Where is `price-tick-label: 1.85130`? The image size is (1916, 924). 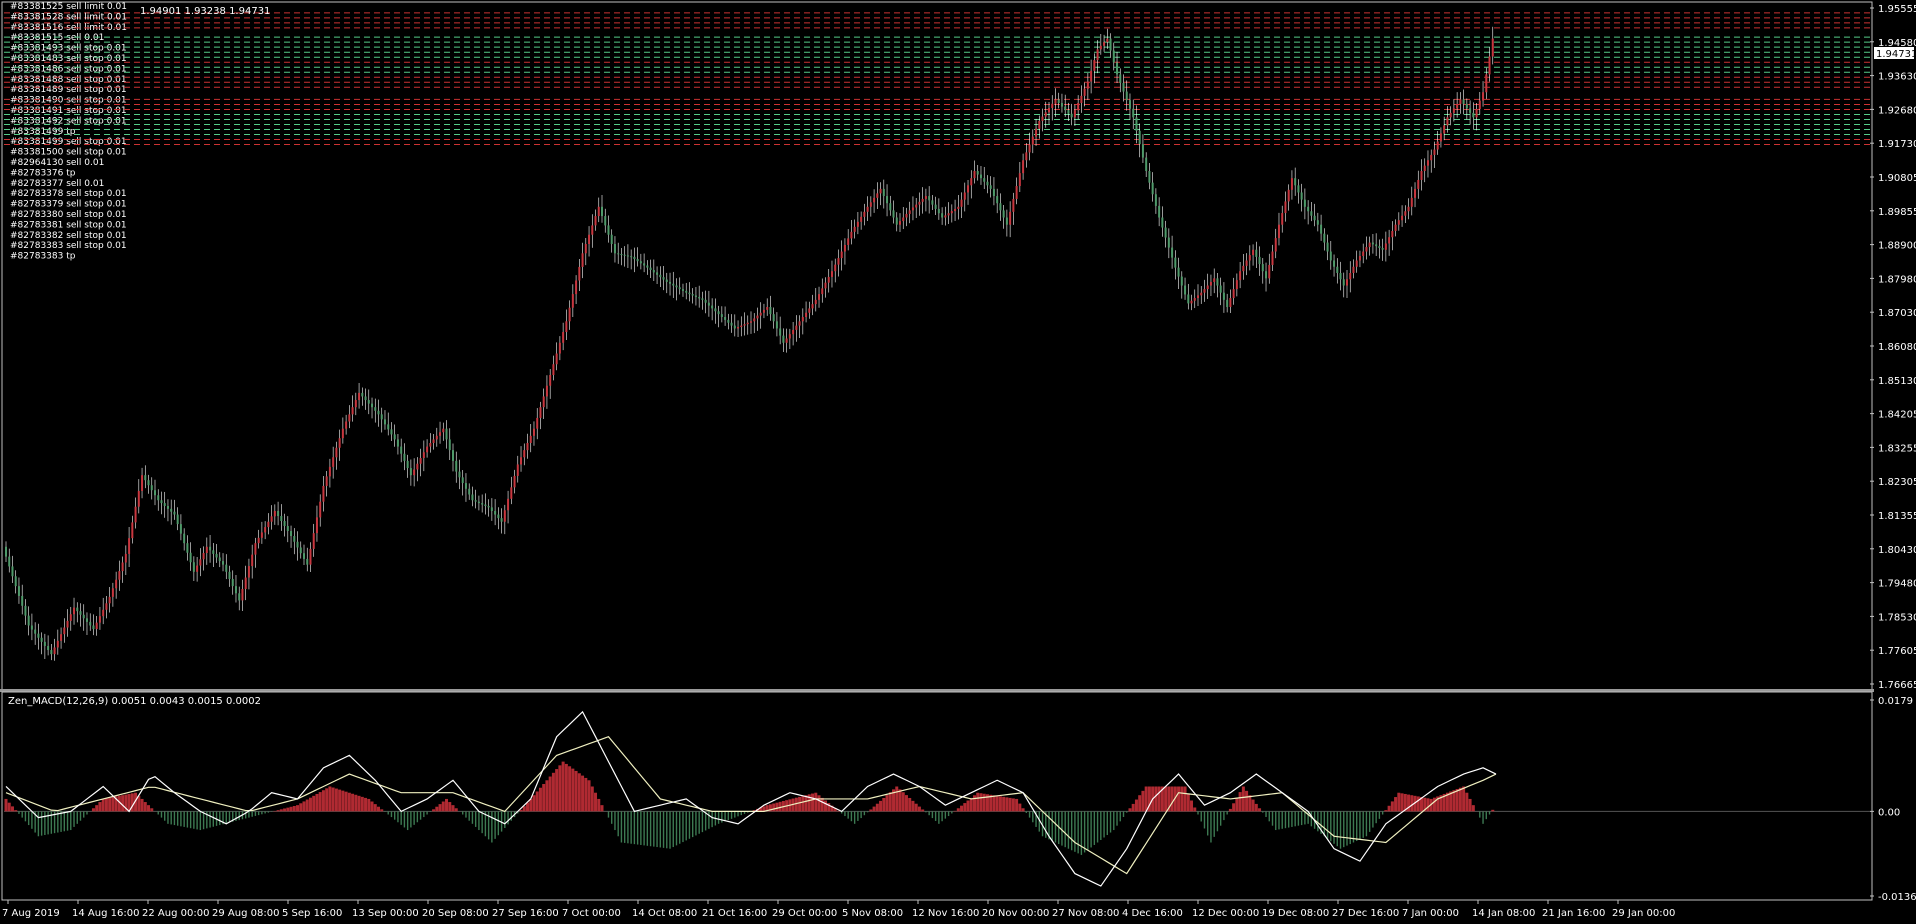
price-tick-label: 1.85130 is located at coordinates (1897, 381).